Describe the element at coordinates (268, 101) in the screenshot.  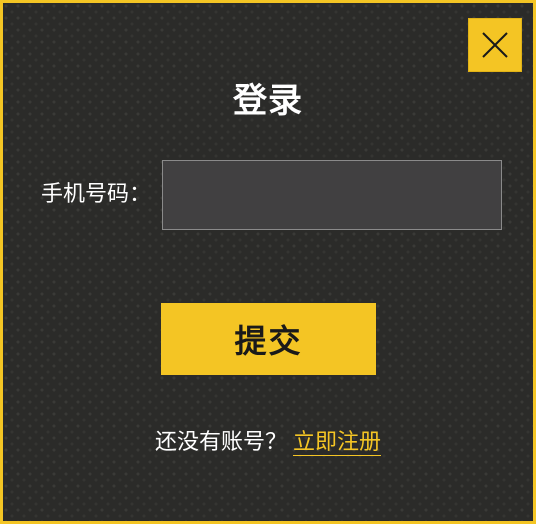
I see `dialog-title: 登录` at that location.